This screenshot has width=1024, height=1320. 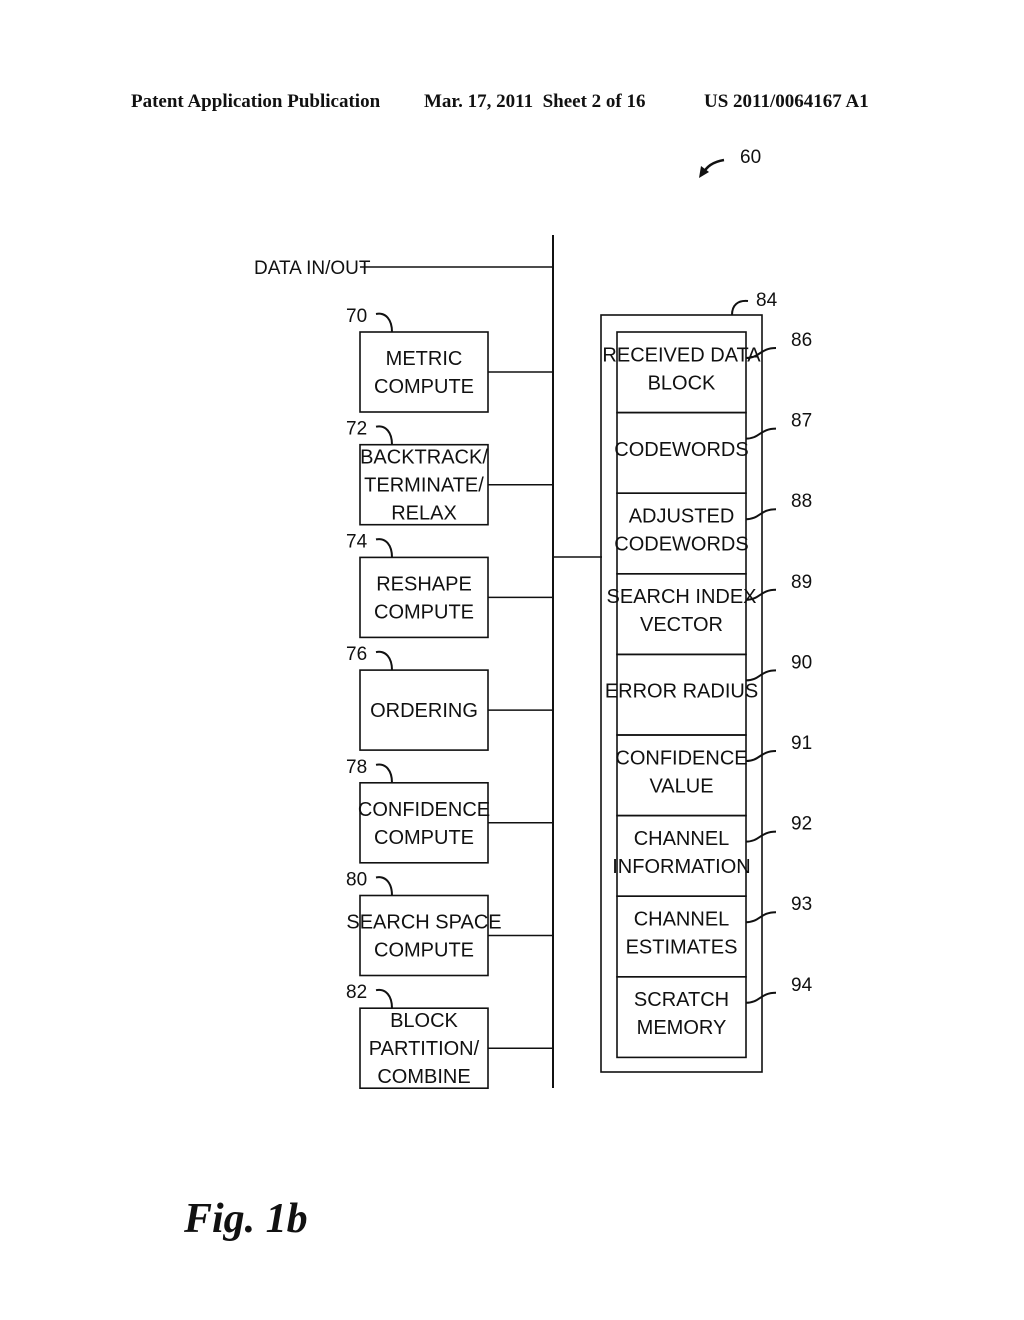 I want to click on memory-cell-reference: 86, so click(x=801, y=340).